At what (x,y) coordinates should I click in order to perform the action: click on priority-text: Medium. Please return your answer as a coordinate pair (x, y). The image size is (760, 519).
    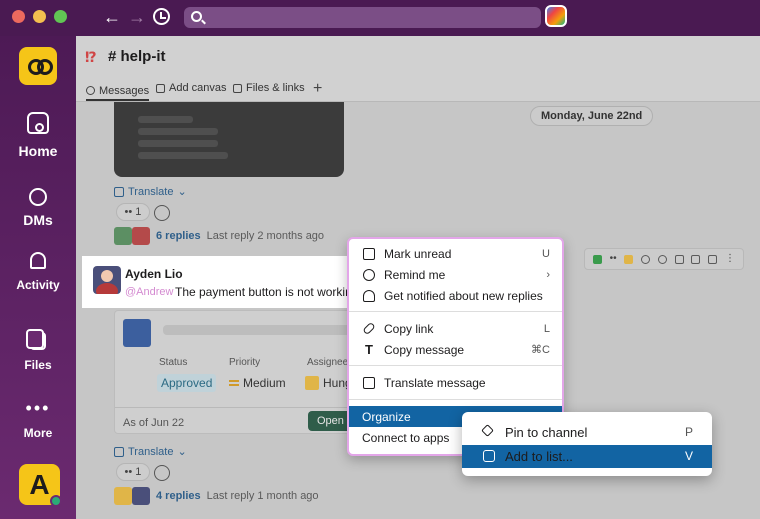
    Looking at the image, I should click on (264, 383).